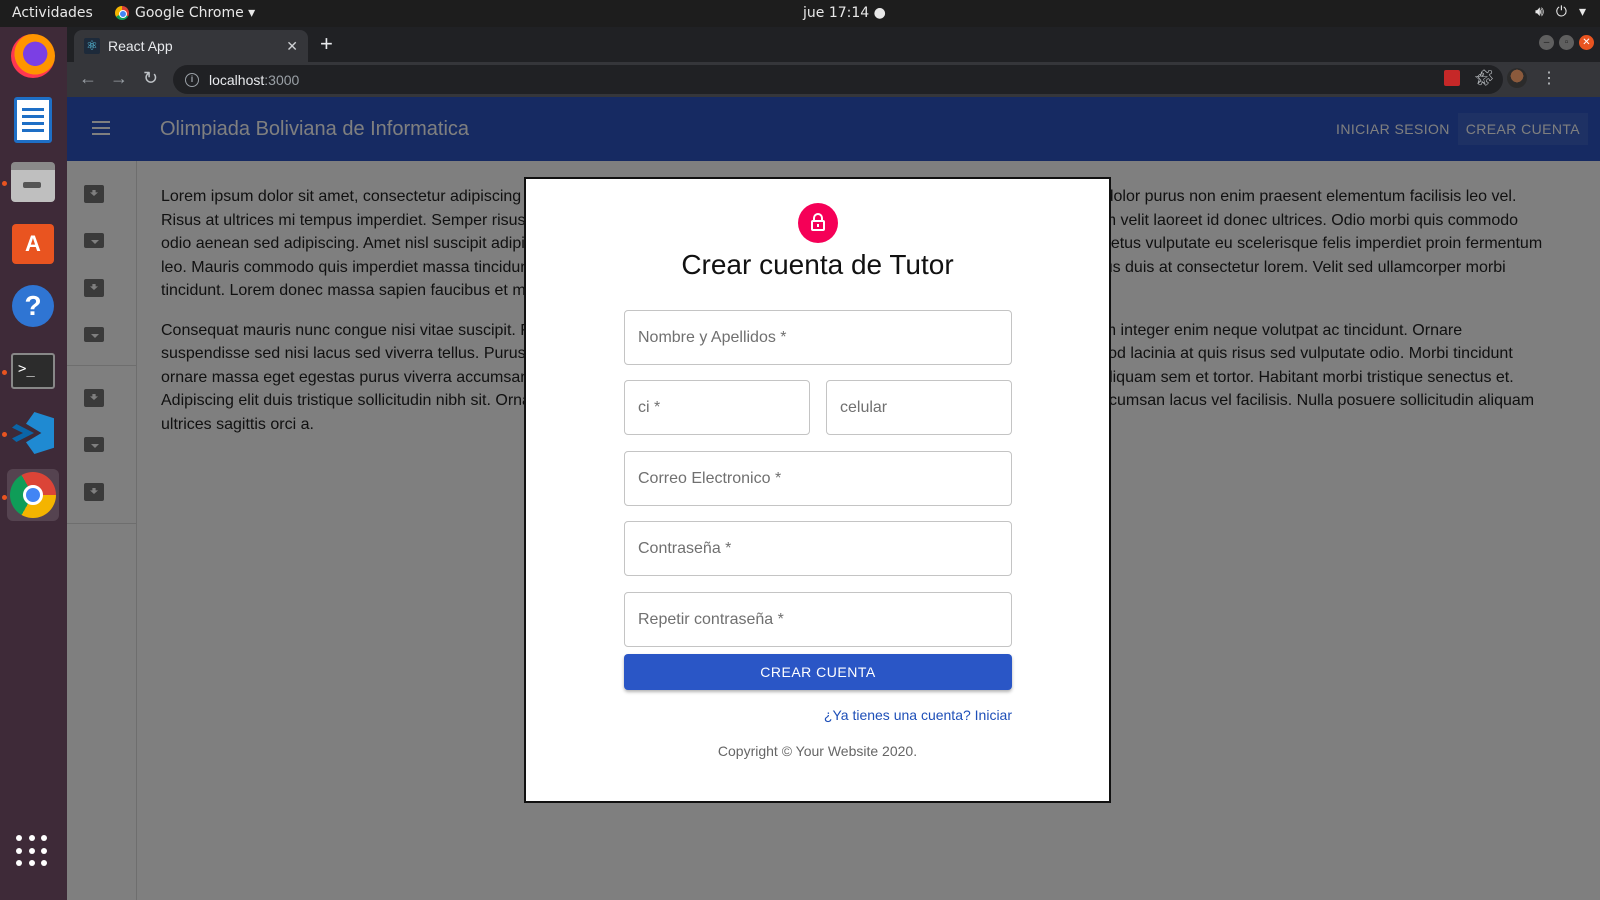 This screenshot has width=1600, height=900. I want to click on dock-writer, so click(33, 120).